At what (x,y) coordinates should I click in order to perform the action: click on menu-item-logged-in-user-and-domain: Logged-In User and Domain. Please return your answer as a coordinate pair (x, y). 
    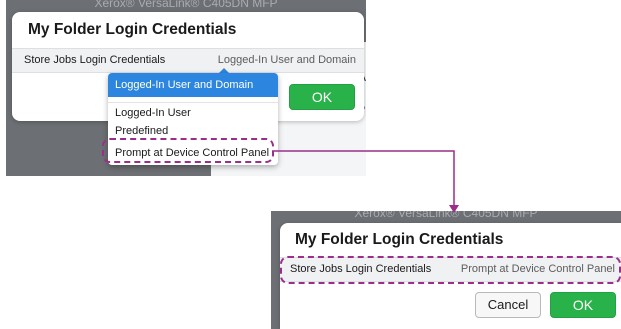
    Looking at the image, I should click on (193, 85).